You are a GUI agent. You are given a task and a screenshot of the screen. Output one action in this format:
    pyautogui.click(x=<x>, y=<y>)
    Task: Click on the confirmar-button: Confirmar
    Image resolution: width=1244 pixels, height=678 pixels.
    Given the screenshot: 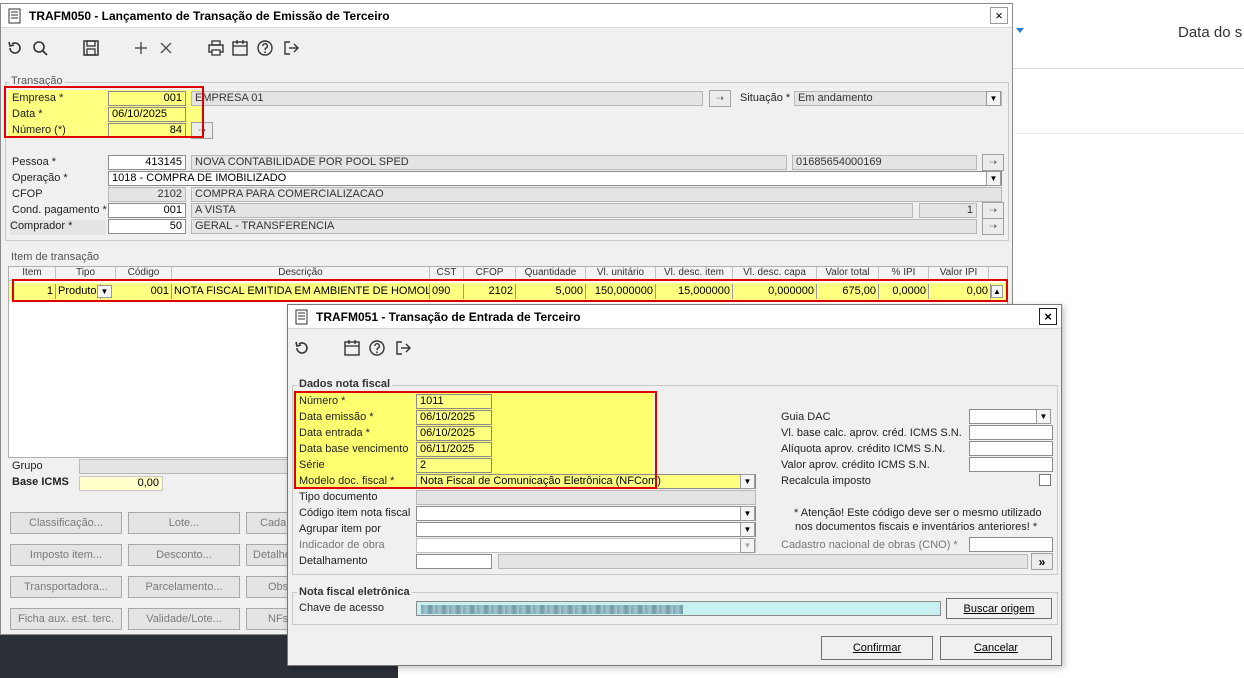 What is the action you would take?
    pyautogui.click(x=877, y=648)
    